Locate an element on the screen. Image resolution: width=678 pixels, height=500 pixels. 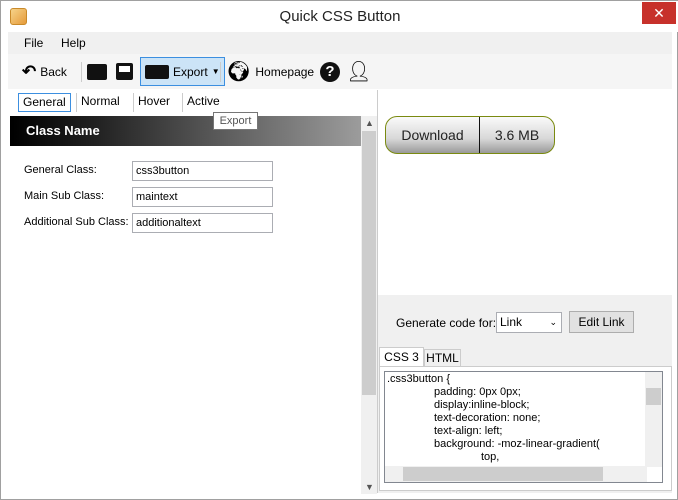
main-sub-class-label: Main Sub Class: is located at coordinates (64, 196).